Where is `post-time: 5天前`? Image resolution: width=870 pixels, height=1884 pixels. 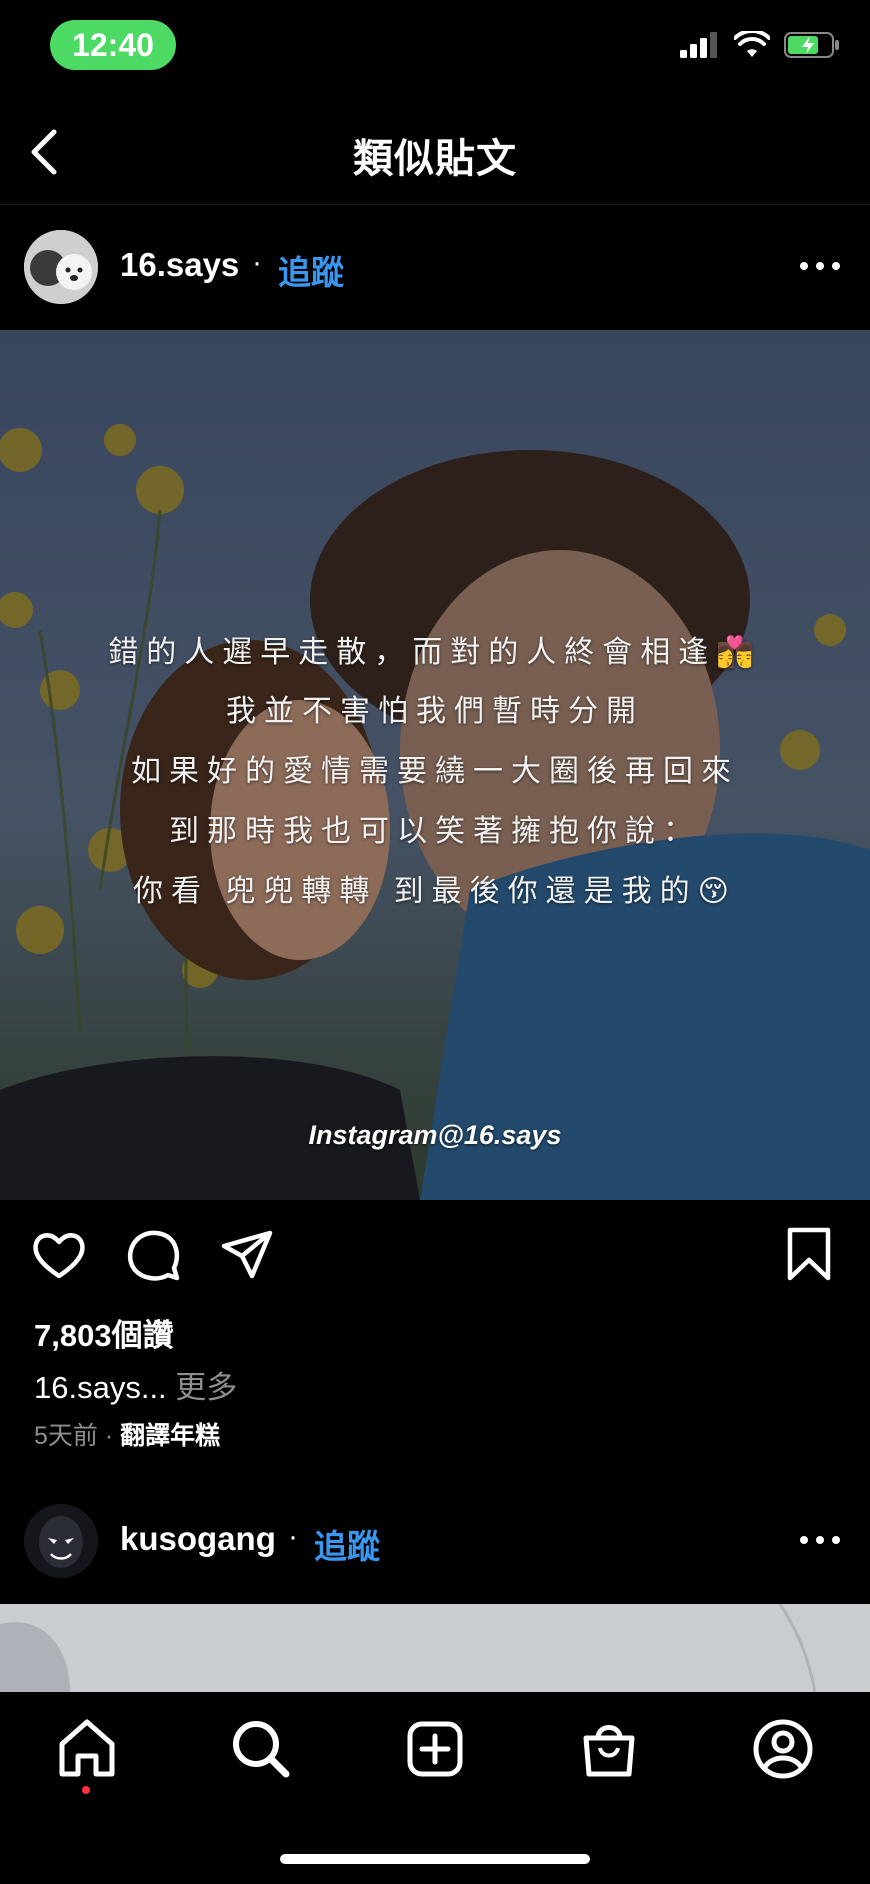 post-time: 5天前 is located at coordinates (66, 1436).